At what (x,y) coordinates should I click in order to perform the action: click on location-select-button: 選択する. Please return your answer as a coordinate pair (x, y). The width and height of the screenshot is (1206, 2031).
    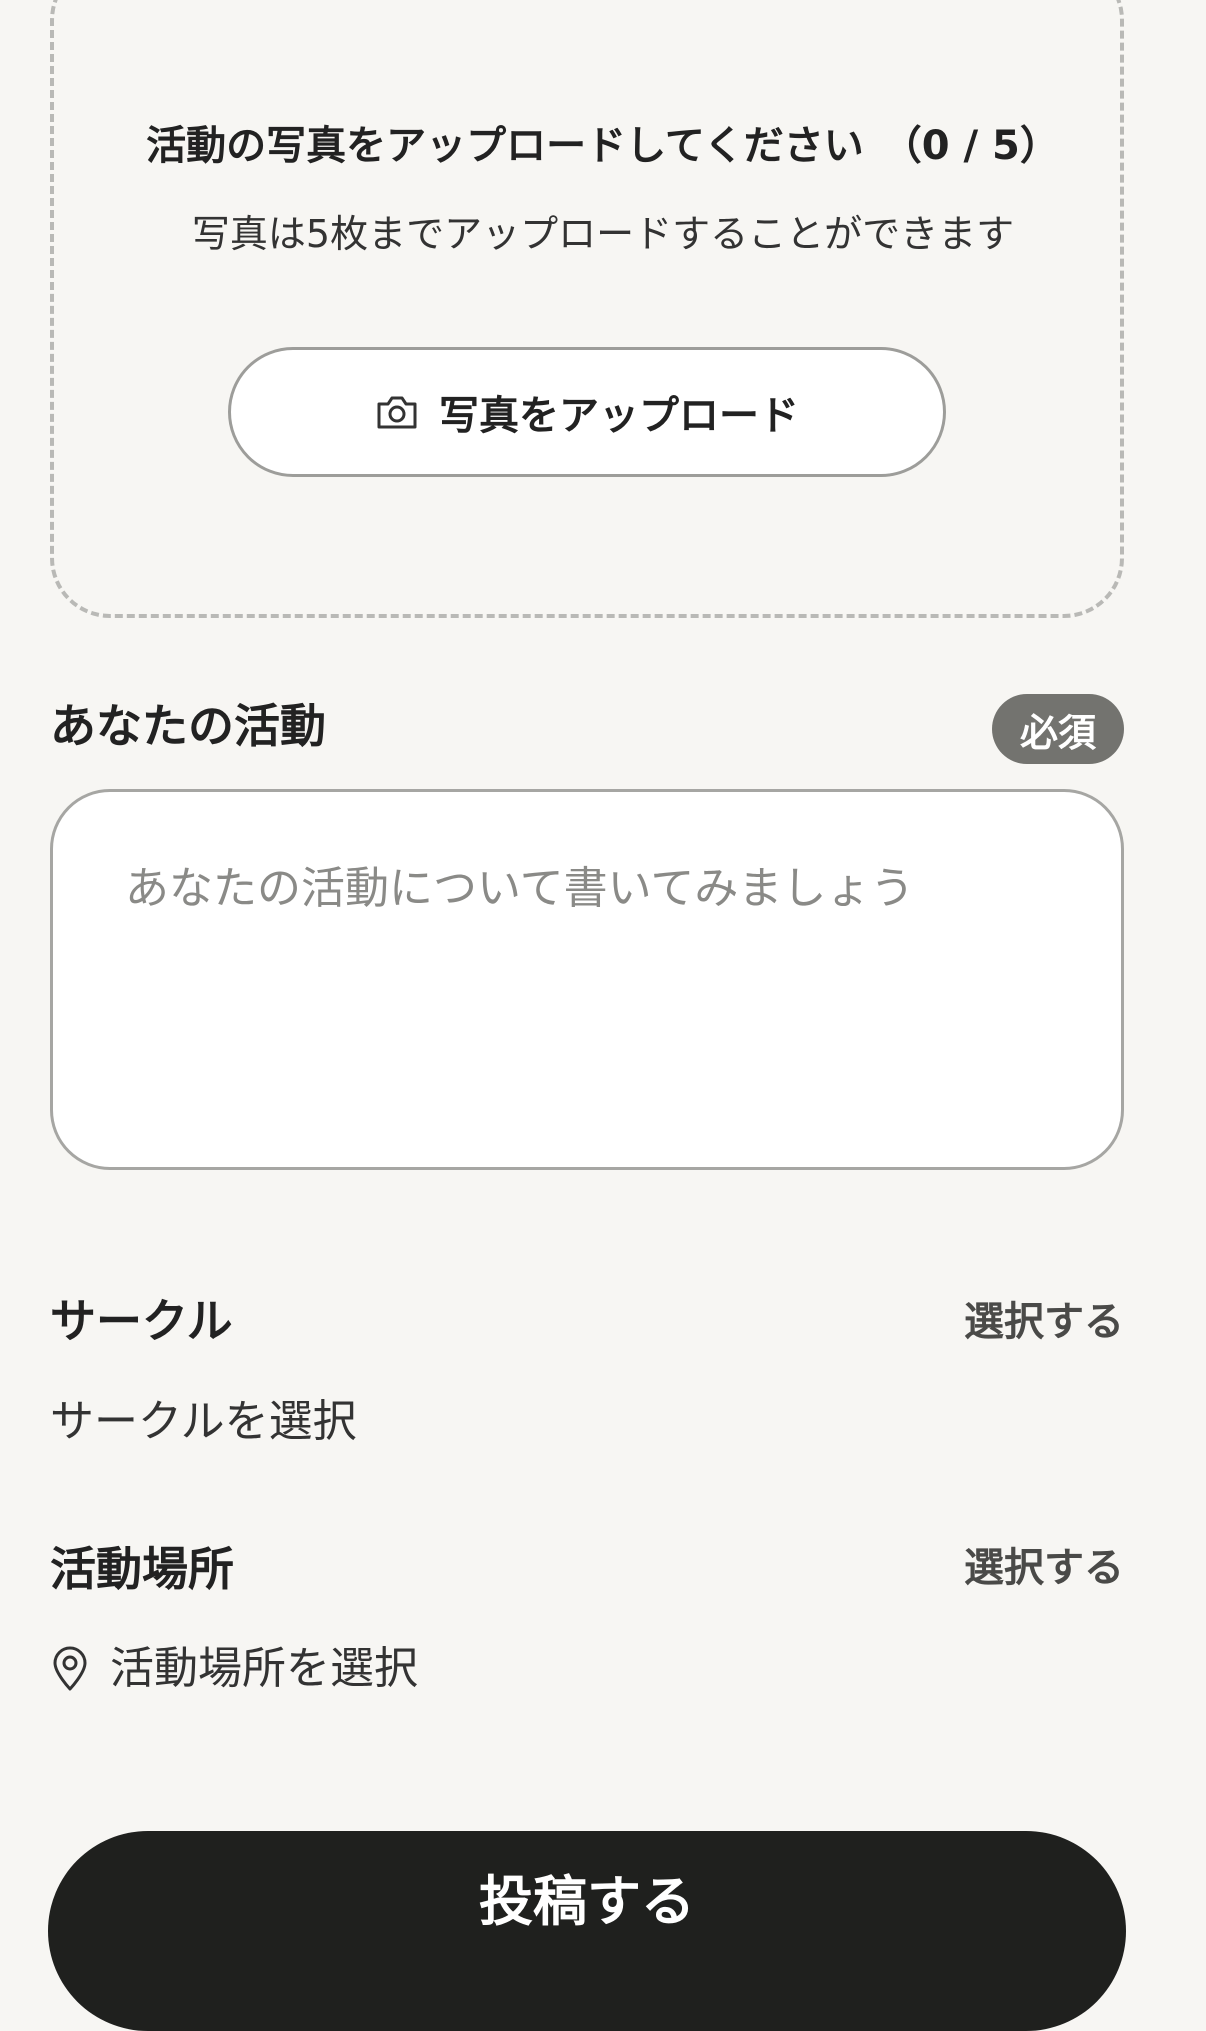
    Looking at the image, I should click on (1044, 1568).